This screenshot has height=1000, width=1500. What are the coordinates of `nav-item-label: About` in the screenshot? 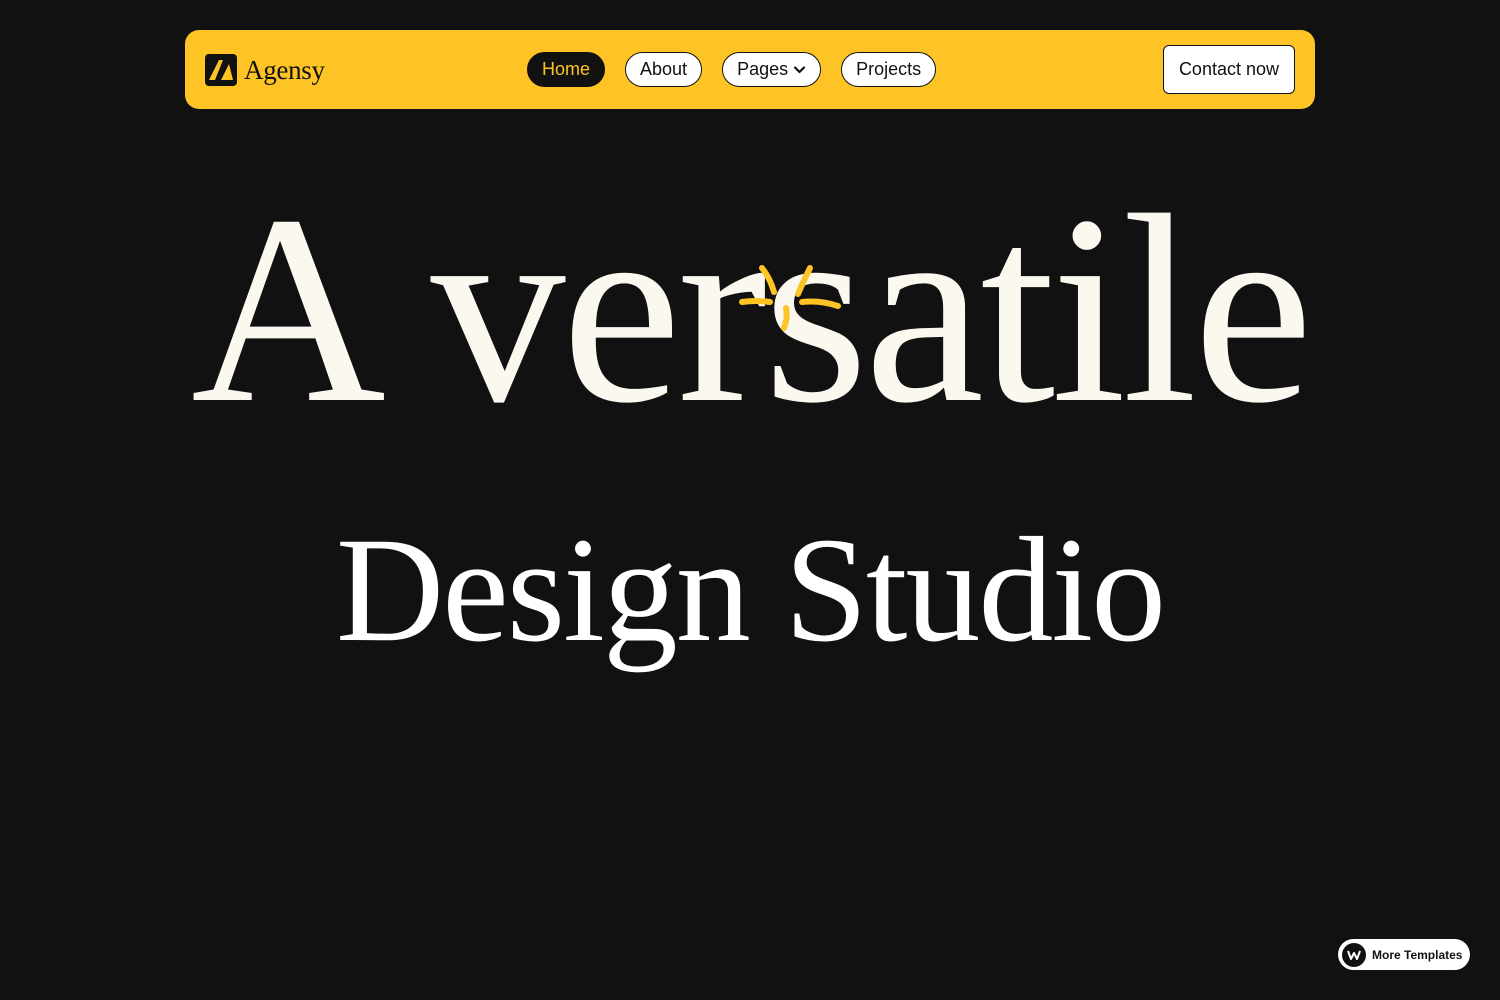 It's located at (664, 69).